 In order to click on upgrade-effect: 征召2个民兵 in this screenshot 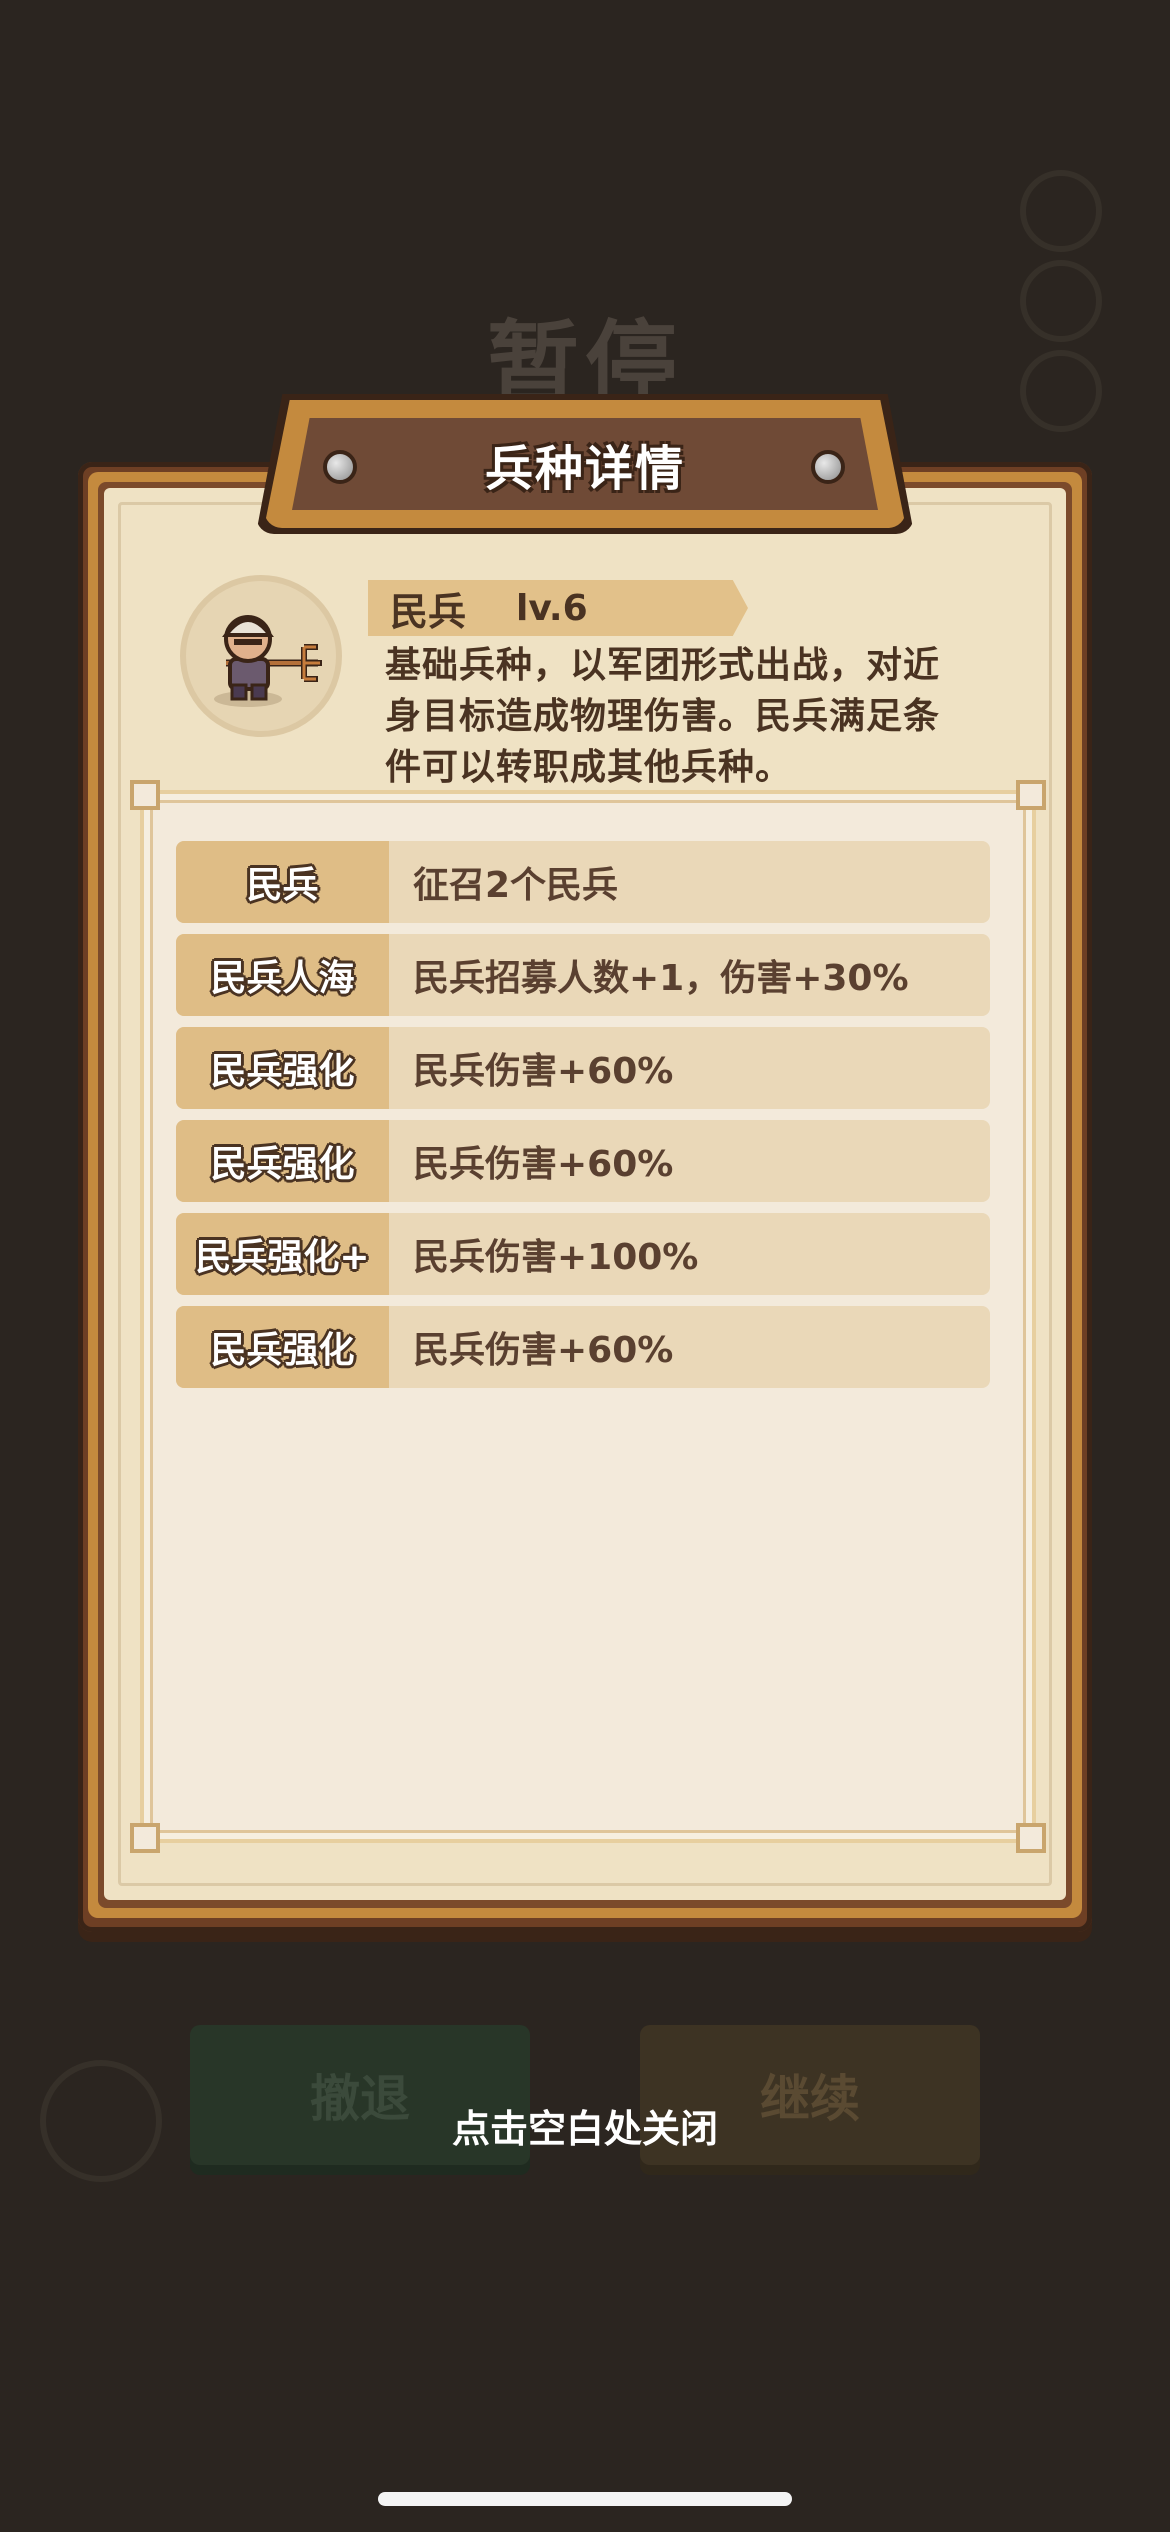, I will do `click(516, 885)`.